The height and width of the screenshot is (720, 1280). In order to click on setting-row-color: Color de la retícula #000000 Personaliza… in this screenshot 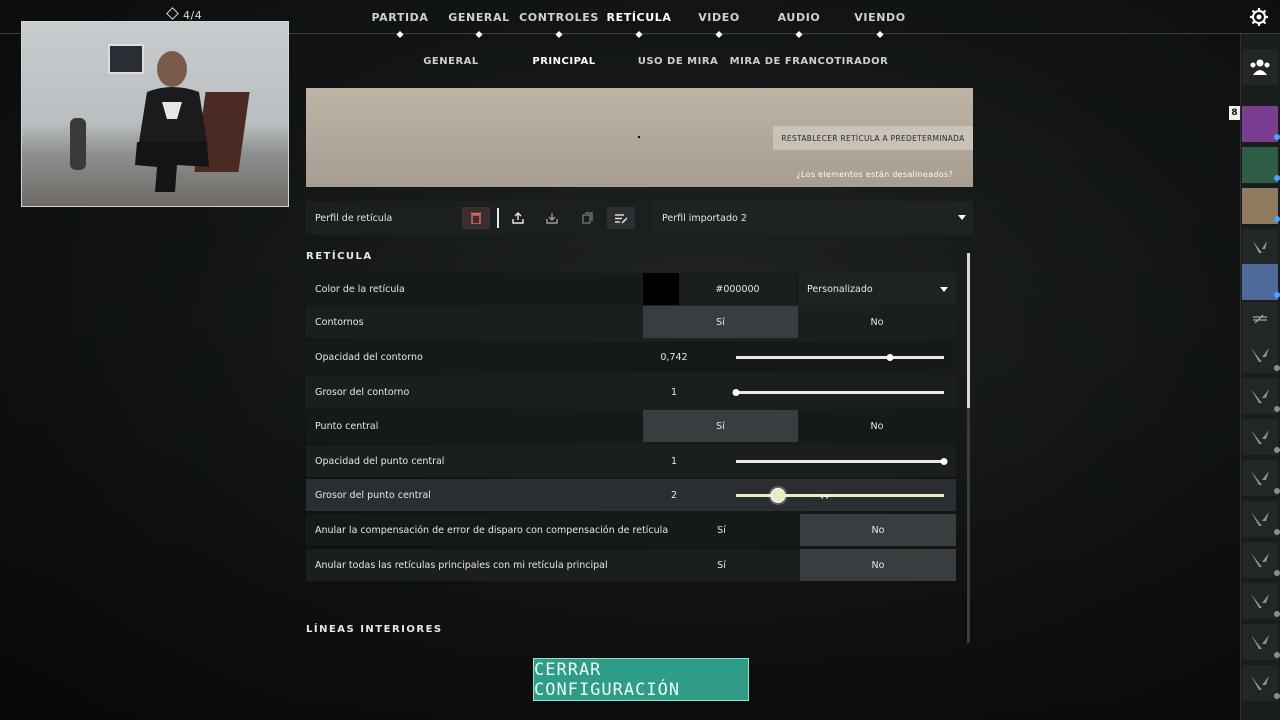, I will do `click(631, 289)`.